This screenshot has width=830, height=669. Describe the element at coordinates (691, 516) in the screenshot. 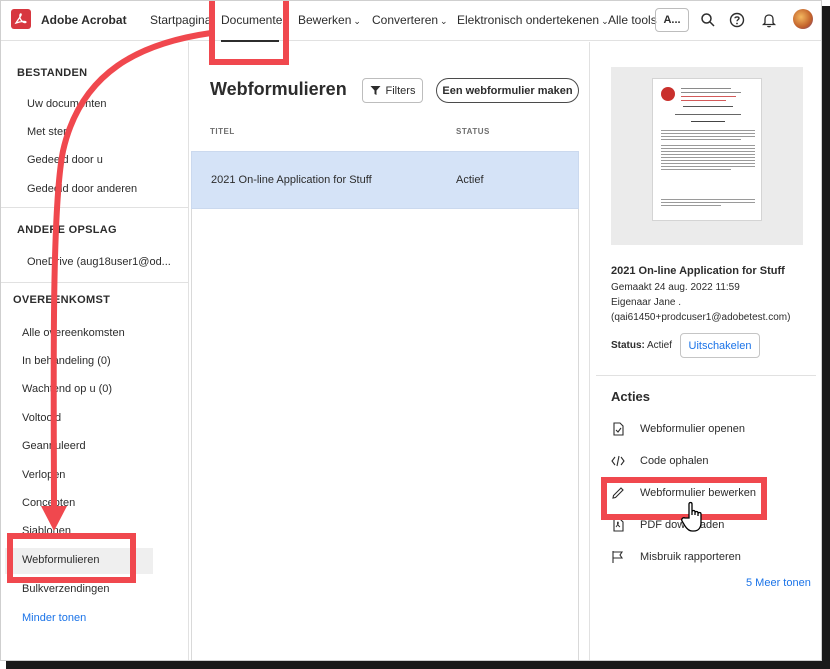

I see `hand-cursor-icon` at that location.